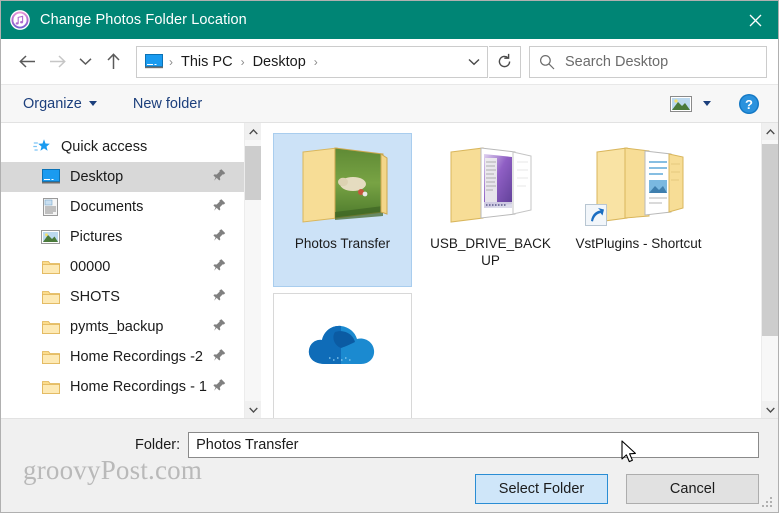 This screenshot has width=779, height=513. I want to click on documents-icon, so click(50, 207).